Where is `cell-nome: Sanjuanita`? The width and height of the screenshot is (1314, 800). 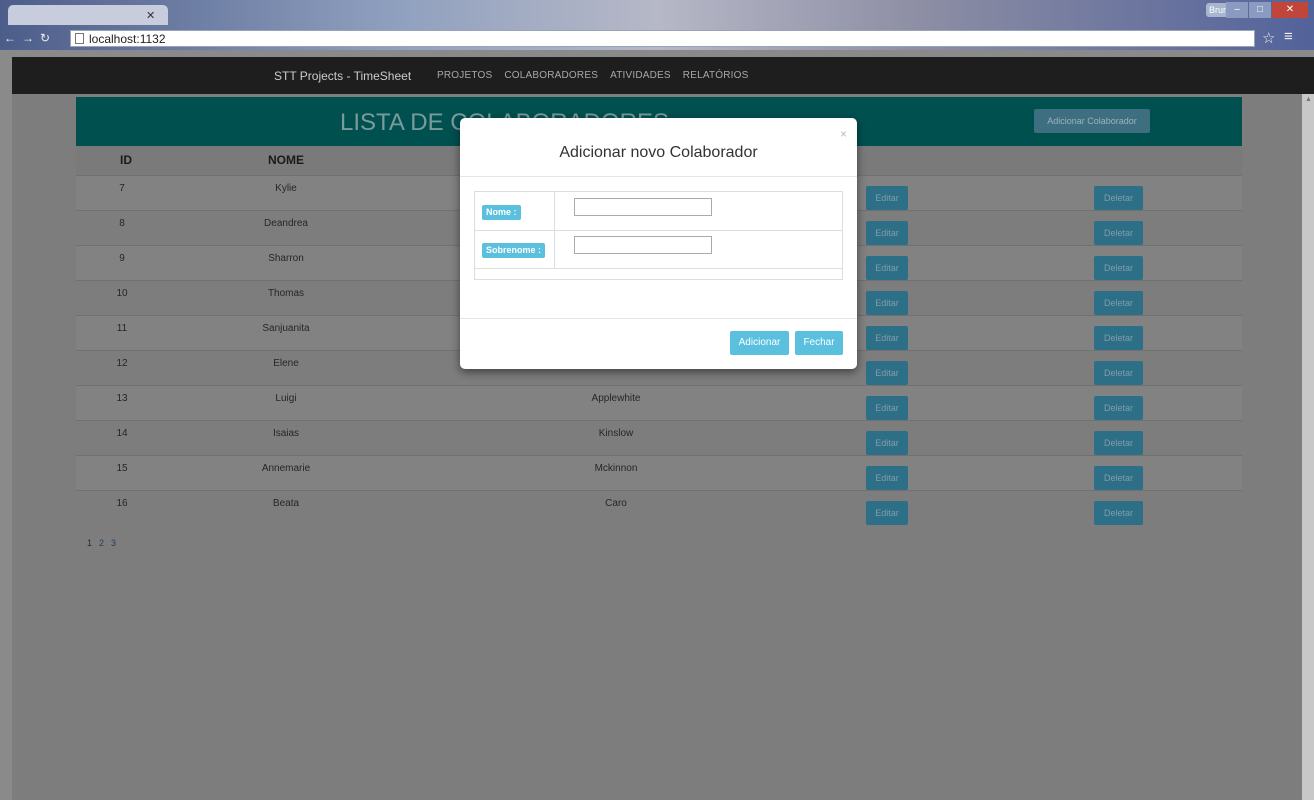 cell-nome: Sanjuanita is located at coordinates (286, 328).